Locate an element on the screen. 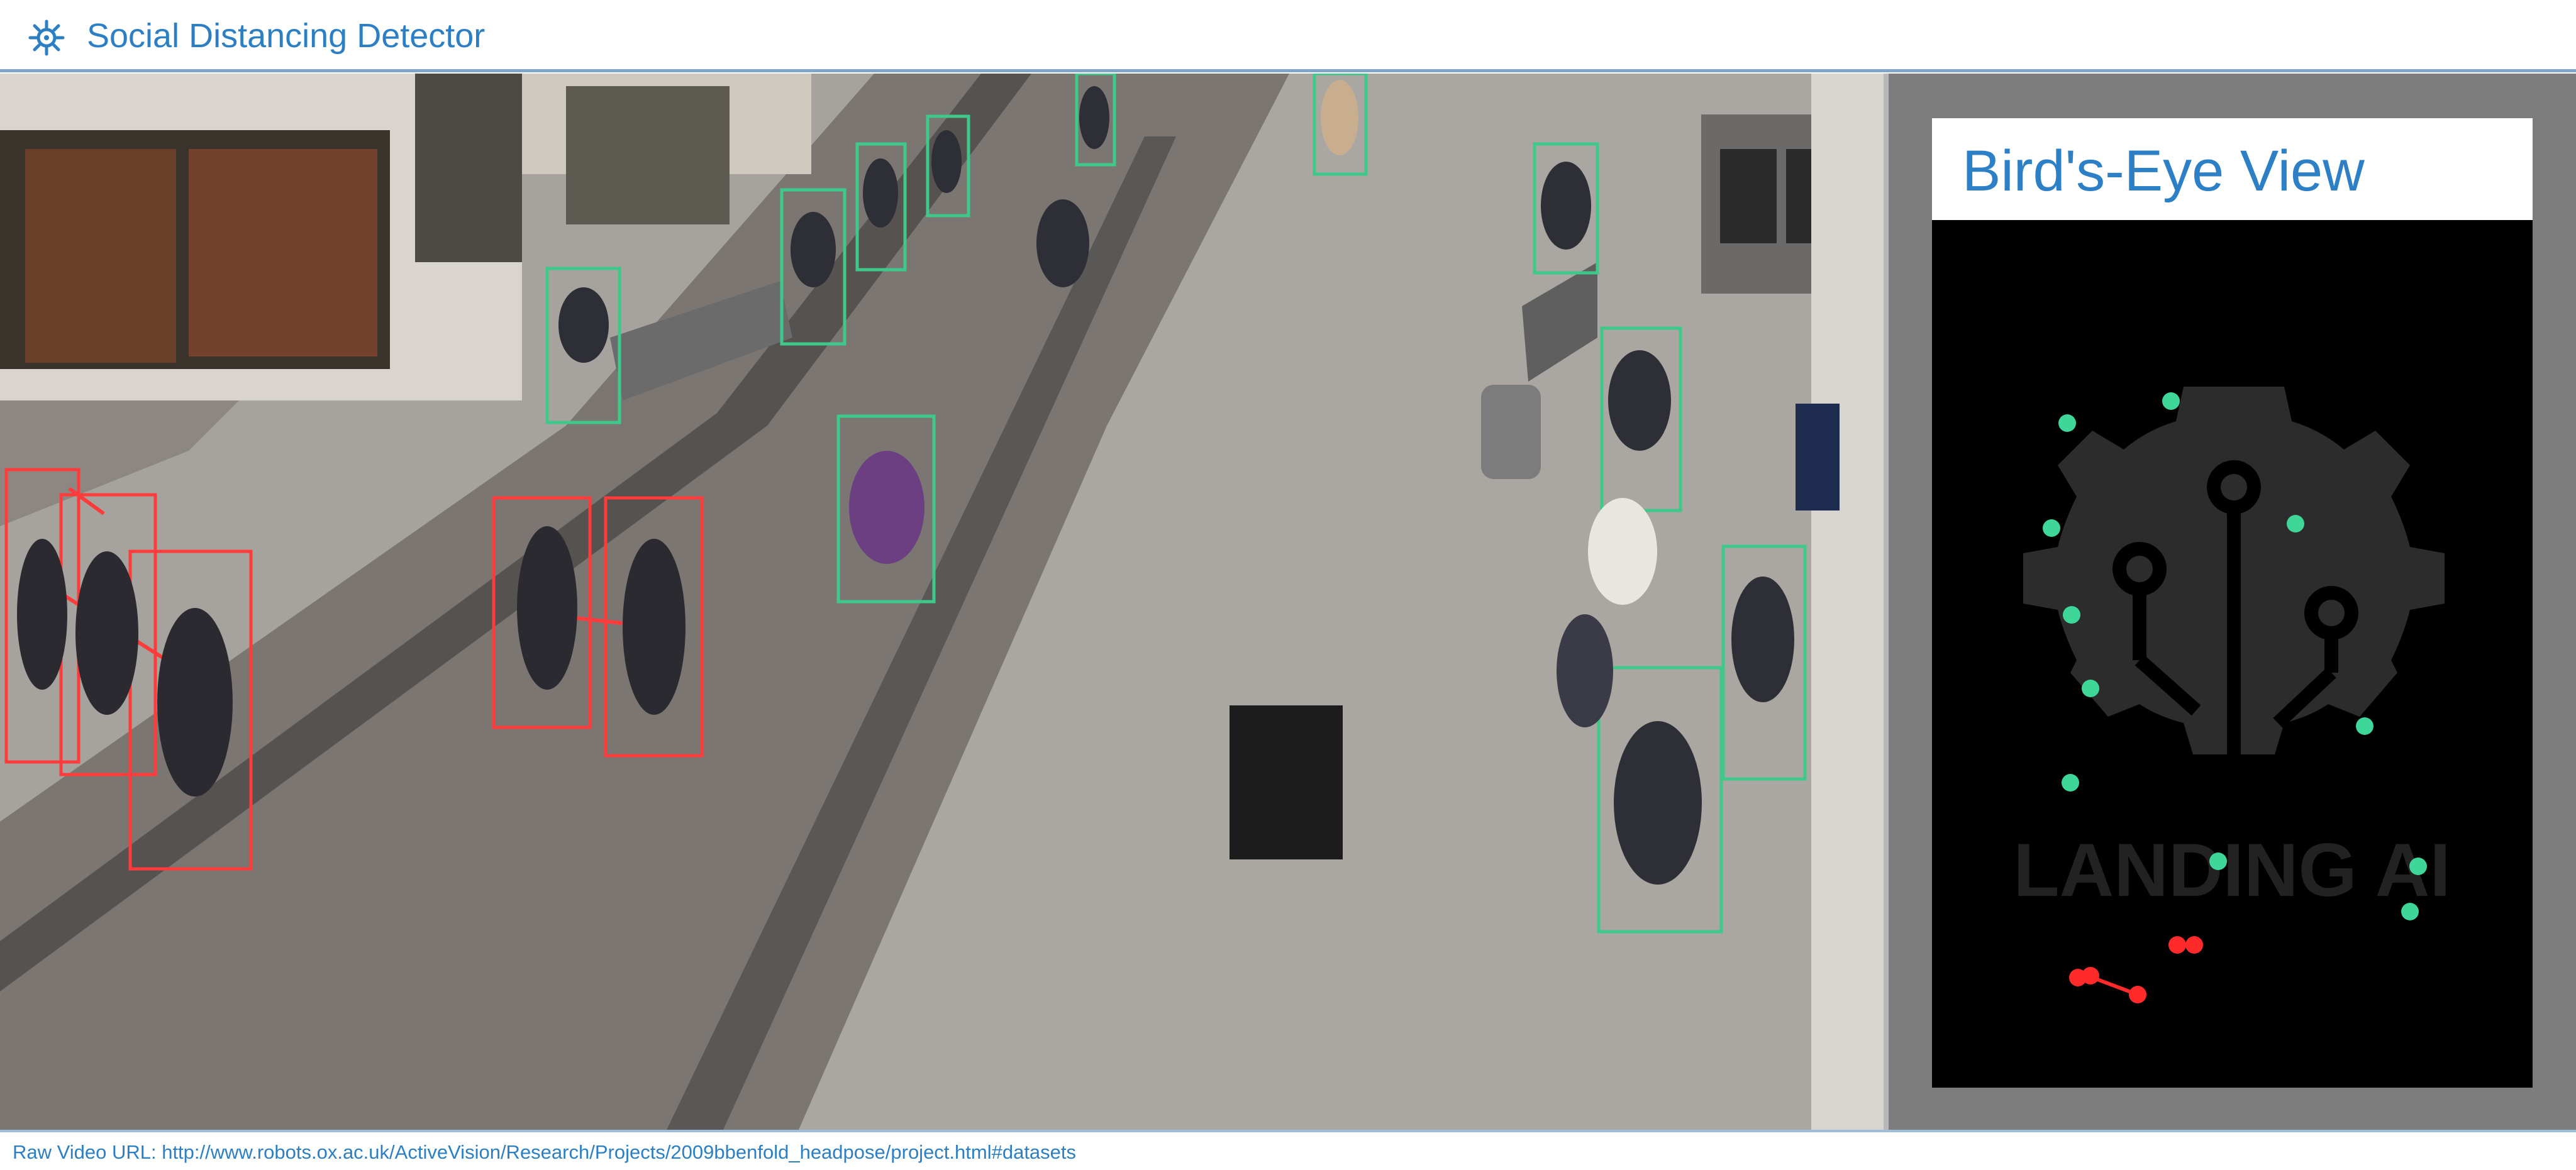 Image resolution: width=2576 pixels, height=1170 pixels. birds-eye-title-box: Bird's-Eye View is located at coordinates (2232, 169).